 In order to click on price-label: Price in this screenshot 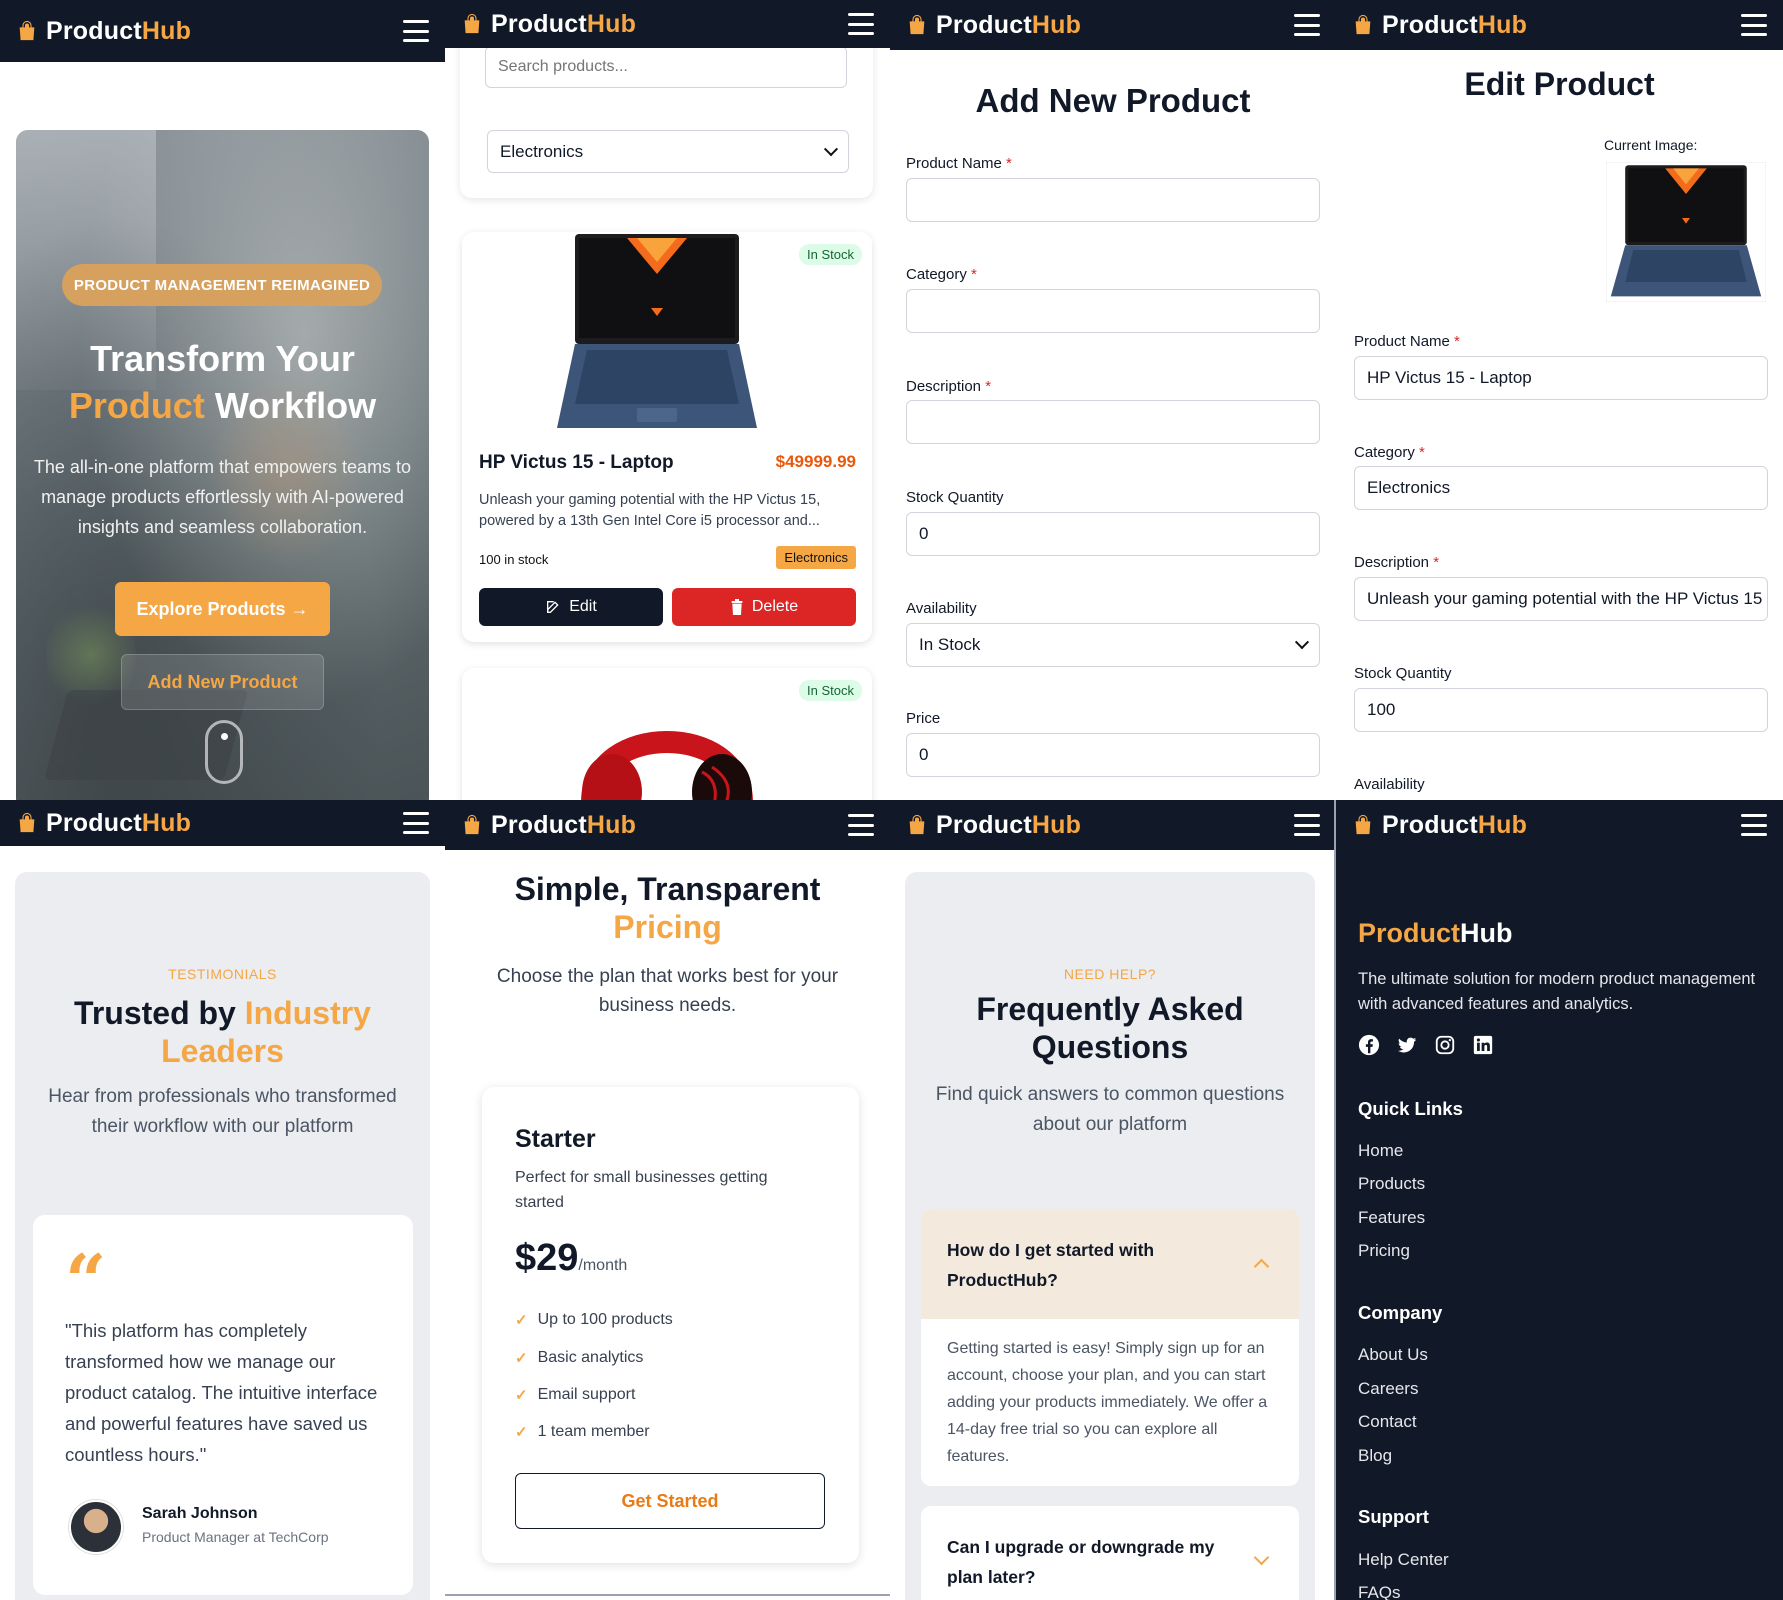, I will do `click(923, 718)`.